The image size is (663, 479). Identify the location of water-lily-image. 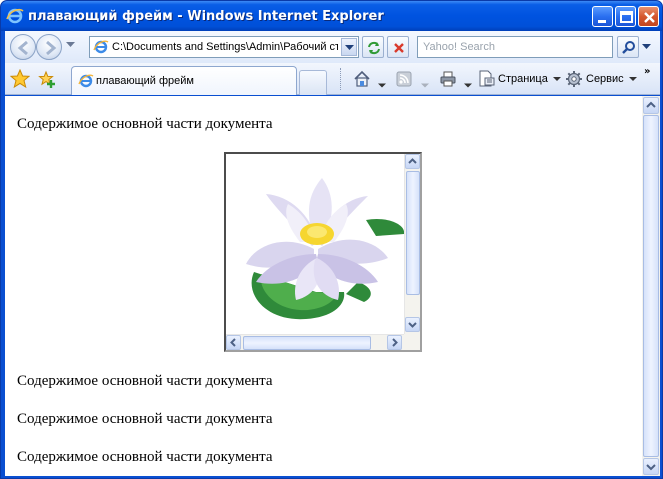
(325, 249).